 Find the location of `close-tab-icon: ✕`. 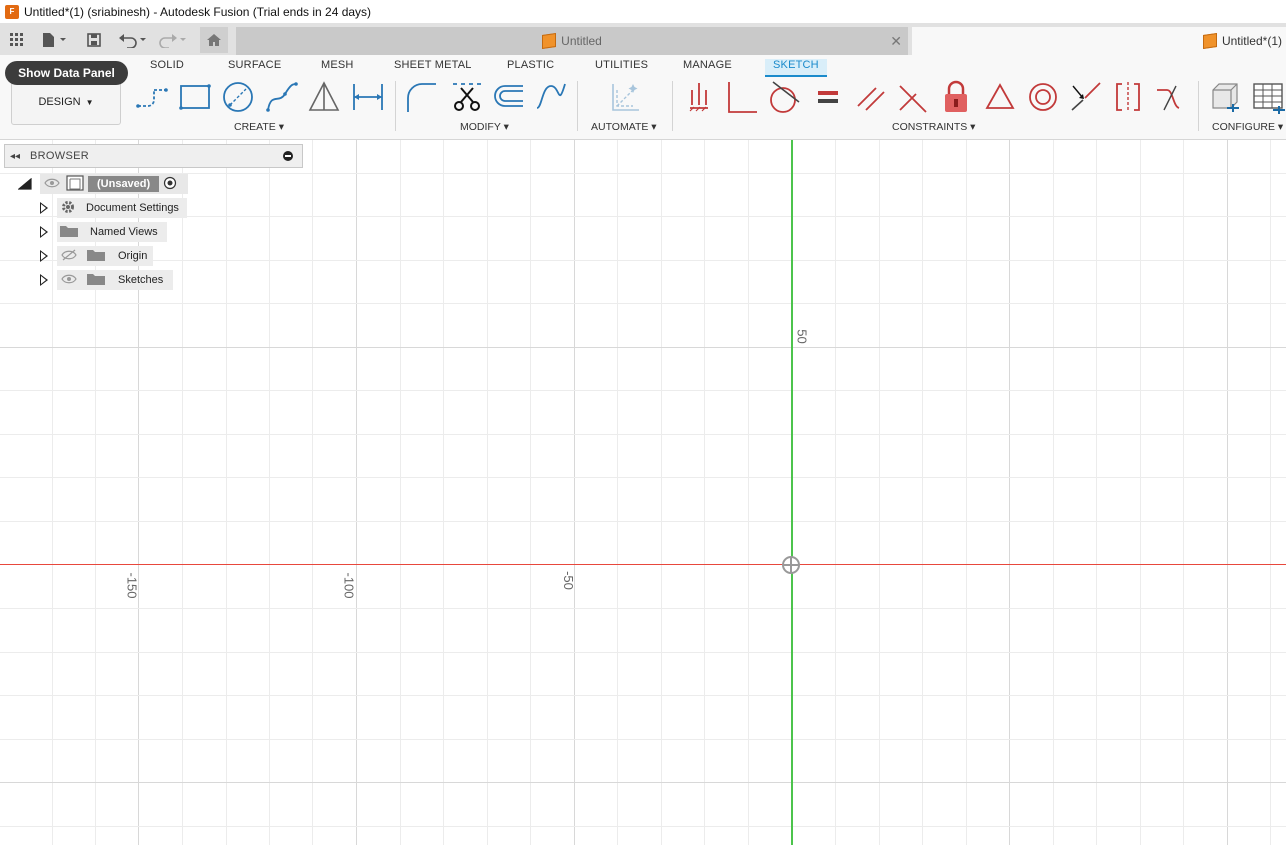

close-tab-icon: ✕ is located at coordinates (896, 41).